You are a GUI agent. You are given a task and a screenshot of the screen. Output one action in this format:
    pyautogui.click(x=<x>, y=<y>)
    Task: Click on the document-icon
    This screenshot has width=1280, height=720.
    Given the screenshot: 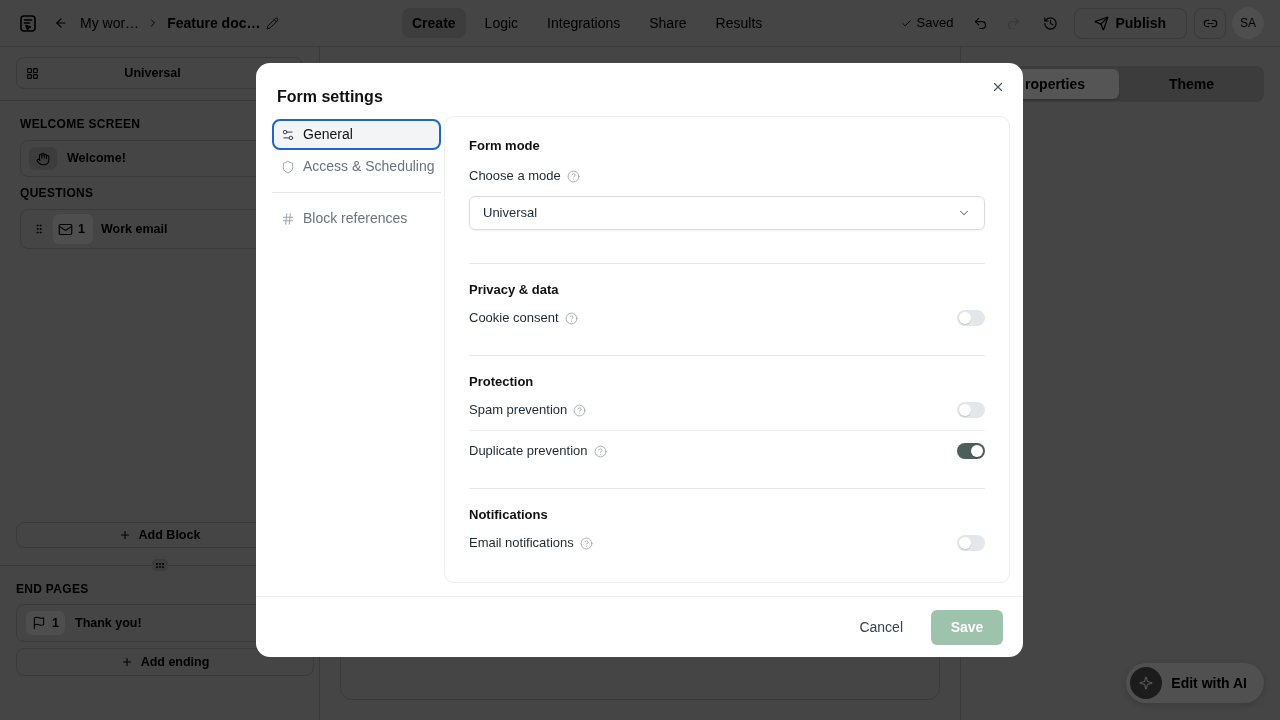 What is the action you would take?
    pyautogui.click(x=28, y=23)
    